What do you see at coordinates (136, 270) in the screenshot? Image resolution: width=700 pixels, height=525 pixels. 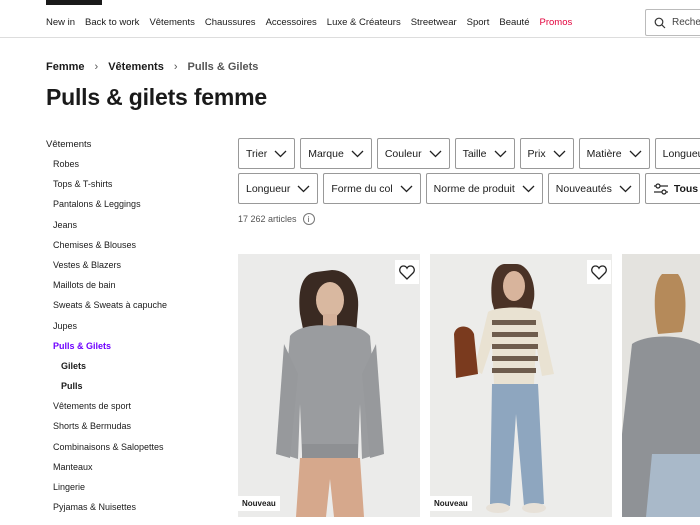 I see `sidebar-item: Vestes & Blazers` at bounding box center [136, 270].